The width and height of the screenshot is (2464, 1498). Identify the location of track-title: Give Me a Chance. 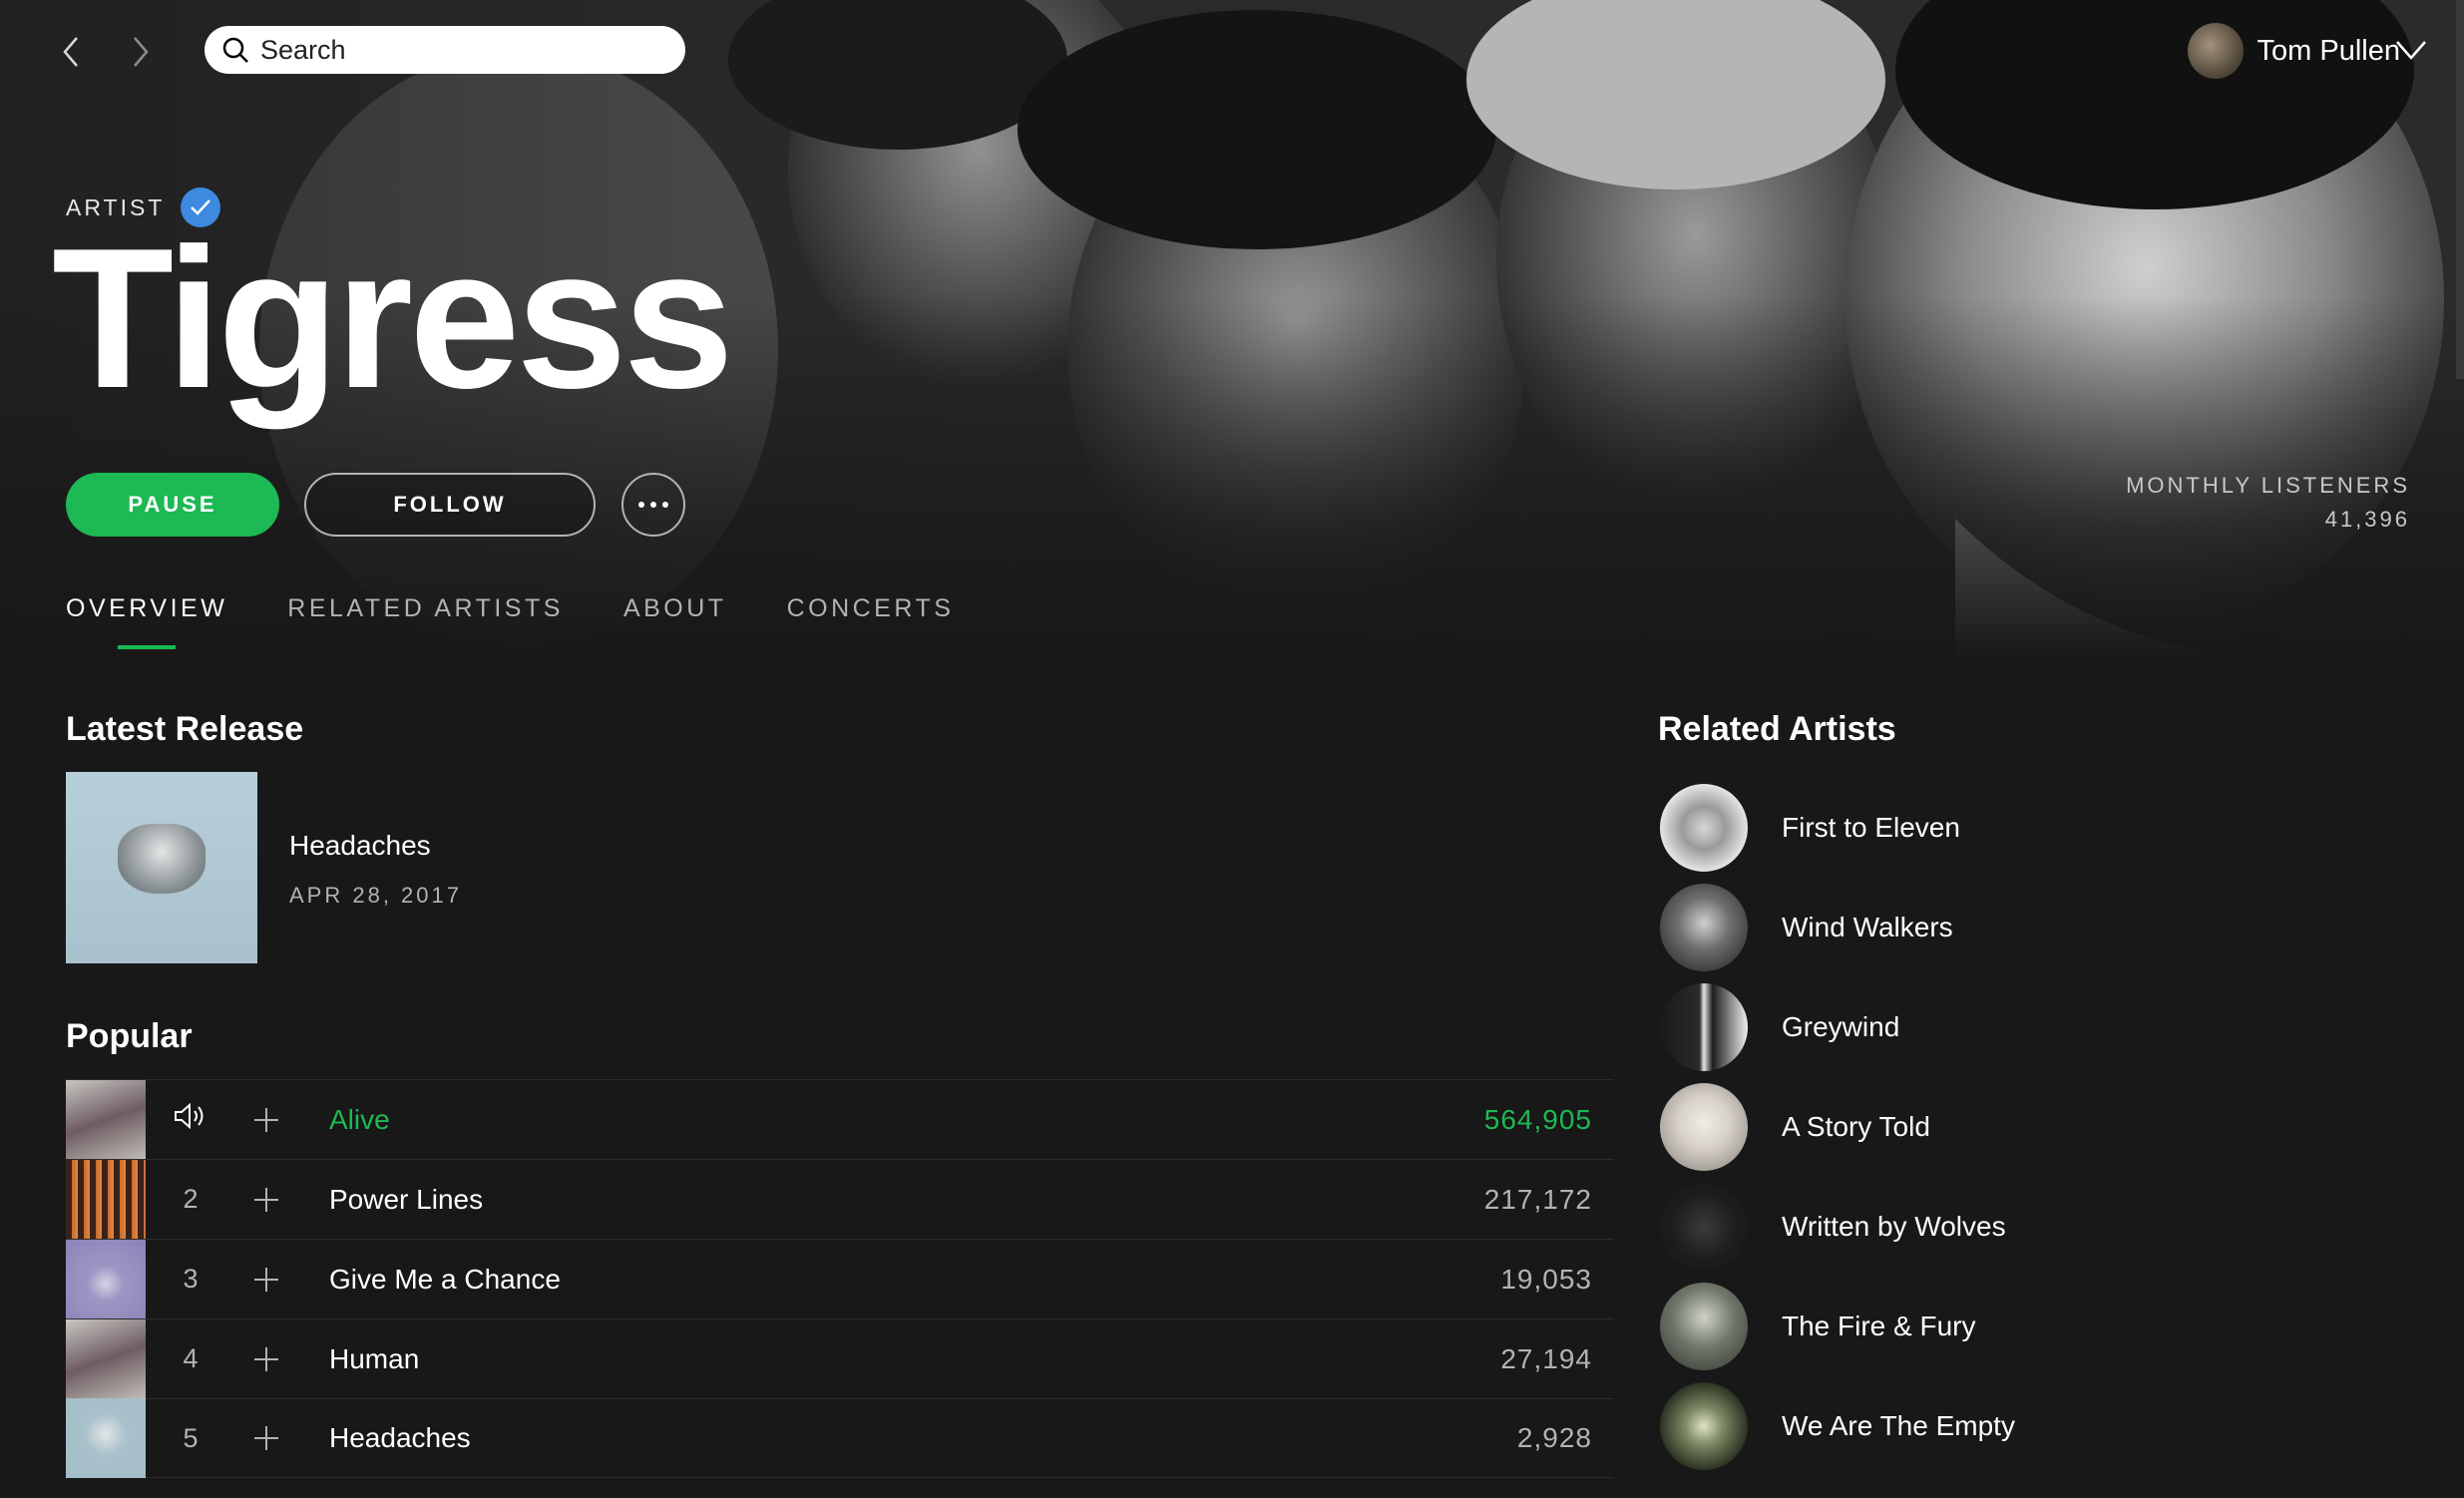
(445, 1279).